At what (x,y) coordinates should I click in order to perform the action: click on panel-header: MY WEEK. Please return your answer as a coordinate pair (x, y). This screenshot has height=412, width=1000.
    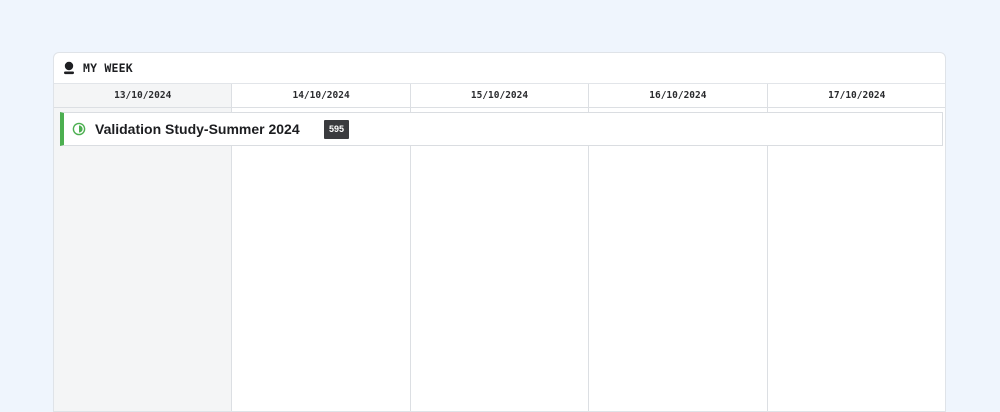
    Looking at the image, I should click on (499, 68).